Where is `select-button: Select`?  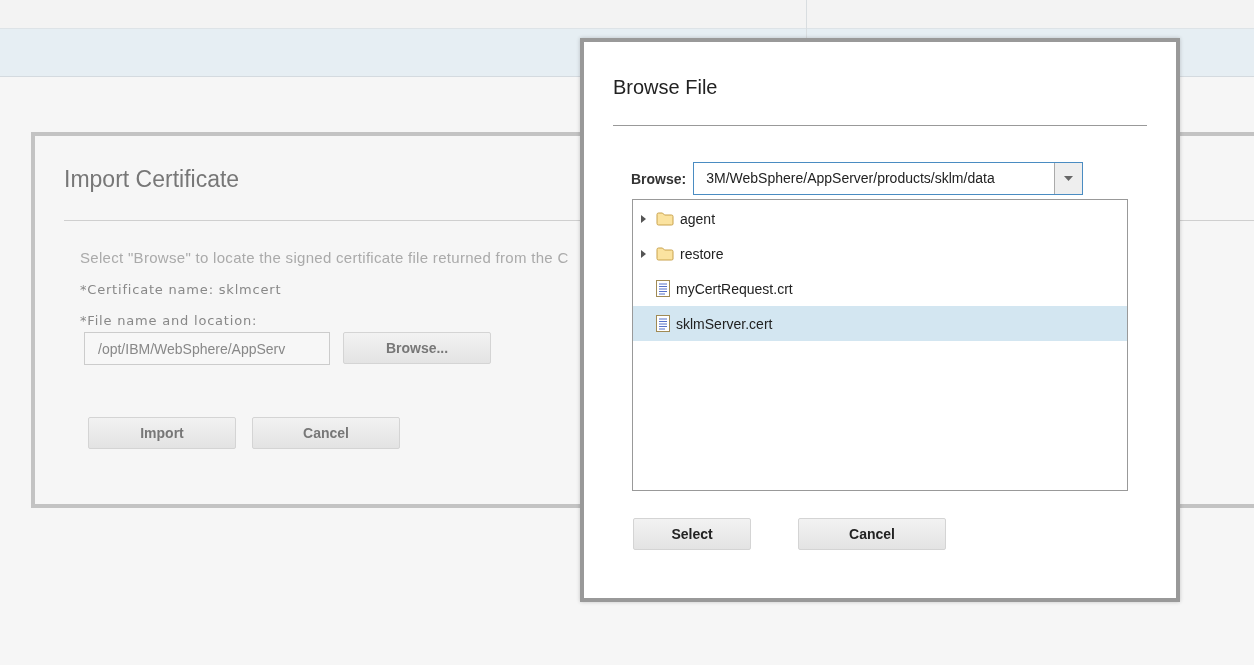 select-button: Select is located at coordinates (692, 534).